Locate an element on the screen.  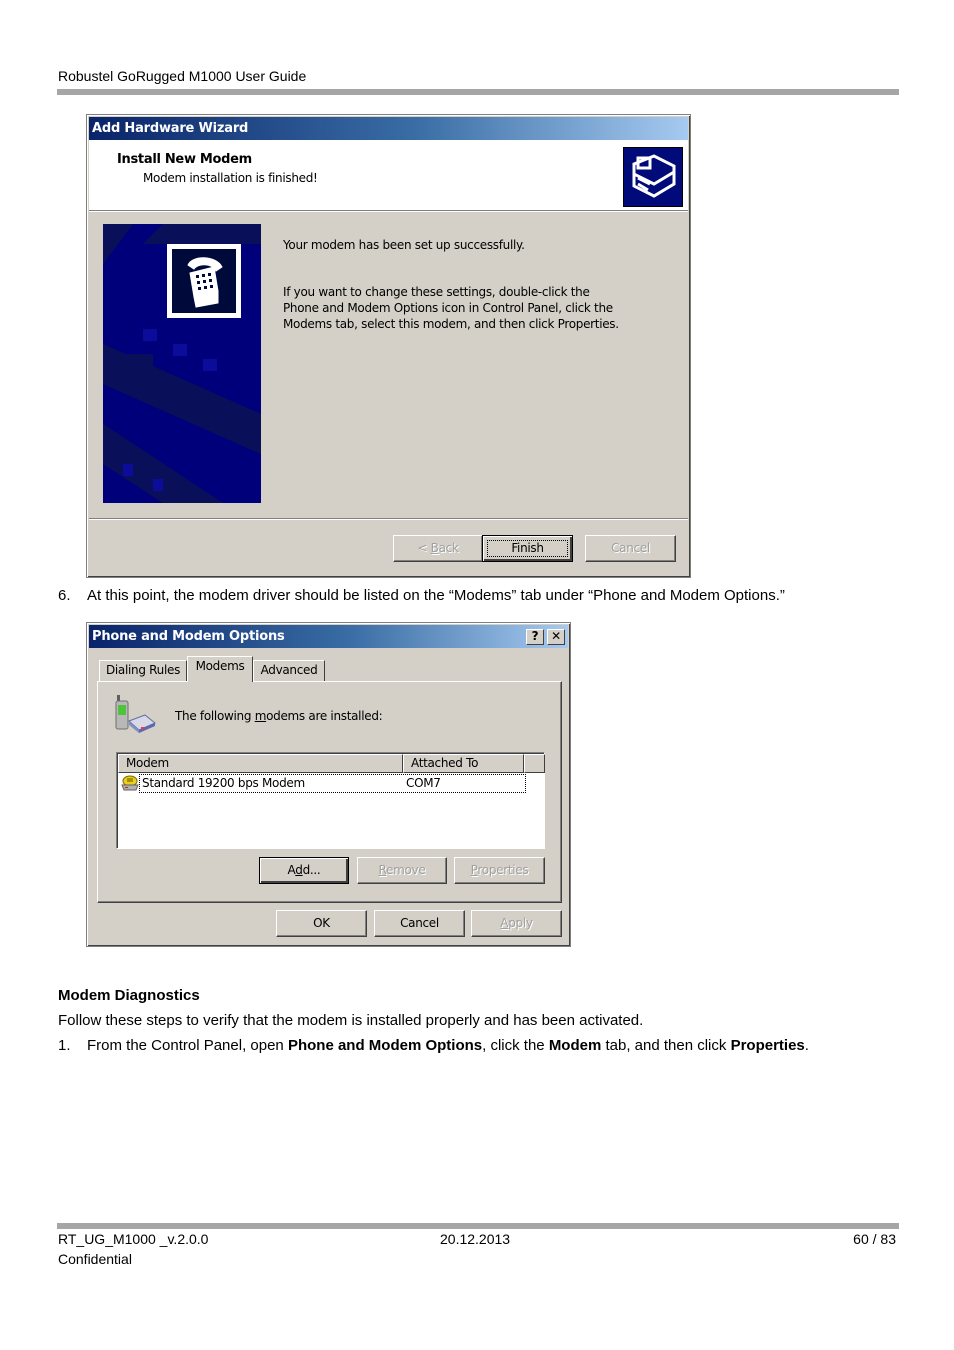
tab-advanced: Advanced is located at coordinates (289, 670).